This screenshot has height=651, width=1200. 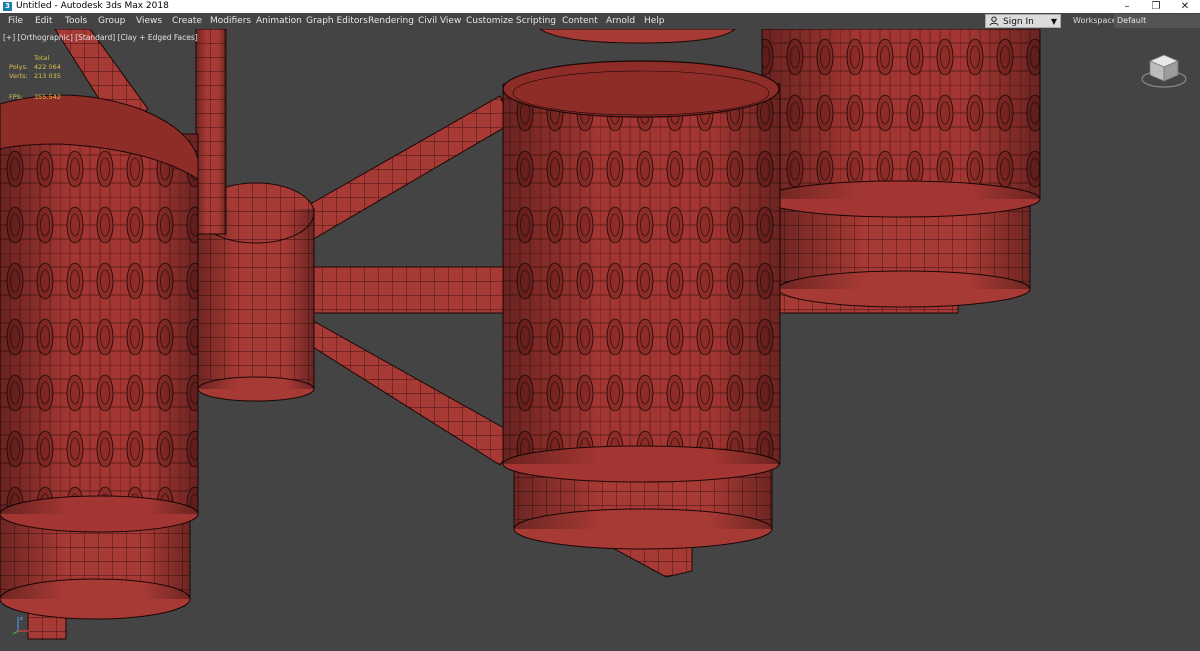 What do you see at coordinates (7, 6) in the screenshot?
I see `app-icon: 3` at bounding box center [7, 6].